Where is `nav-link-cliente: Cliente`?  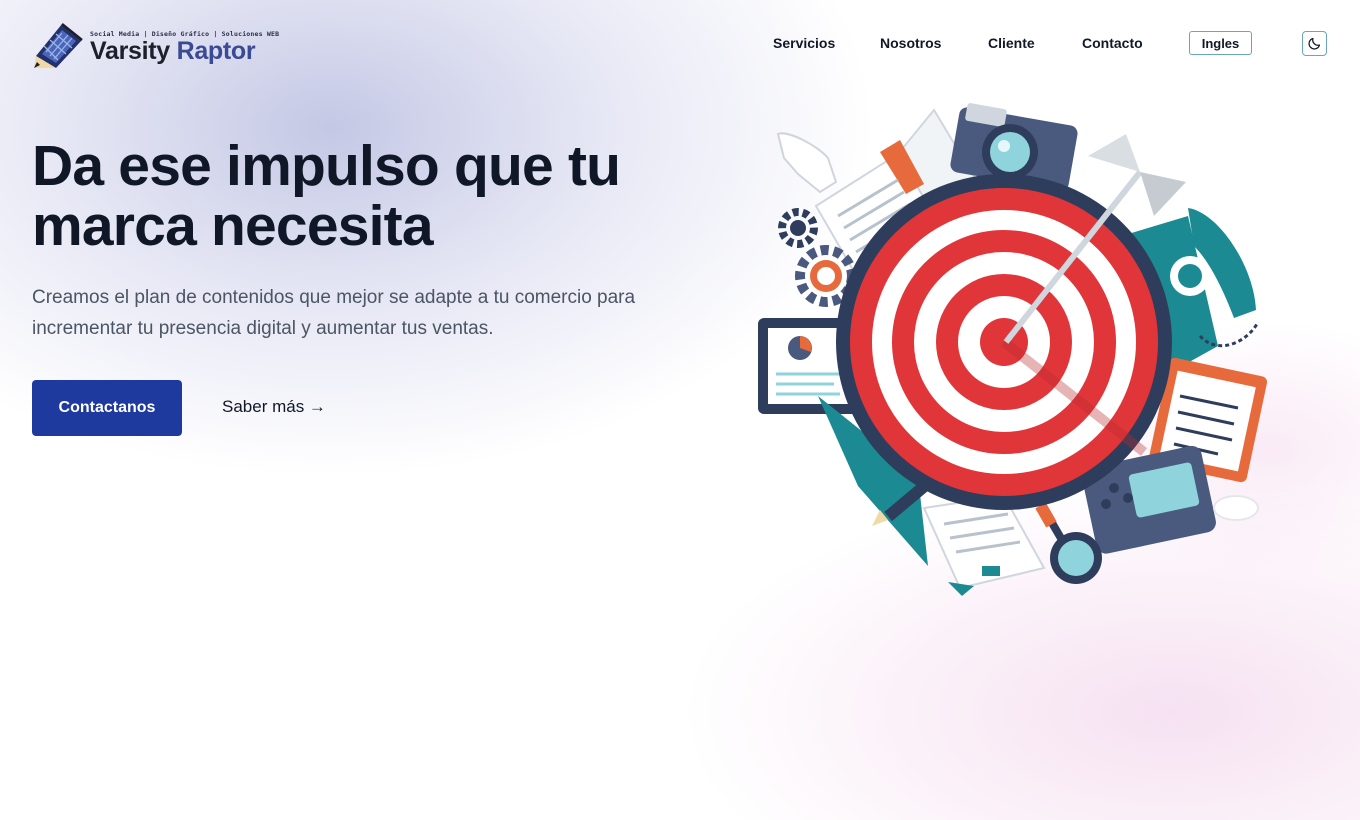
nav-link-cliente: Cliente is located at coordinates (1011, 43).